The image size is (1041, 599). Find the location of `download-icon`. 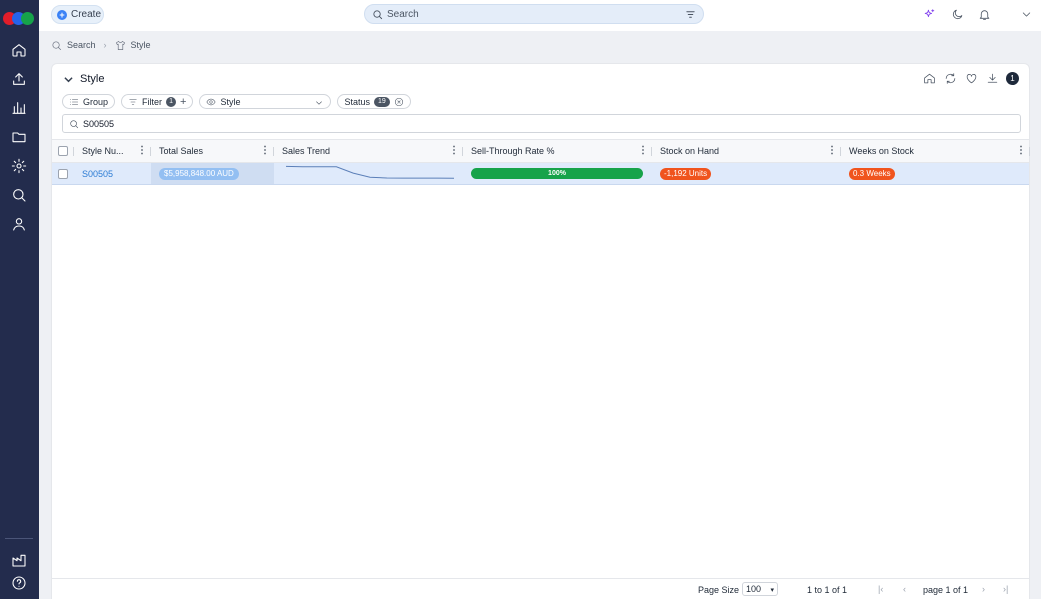

download-icon is located at coordinates (992, 78).